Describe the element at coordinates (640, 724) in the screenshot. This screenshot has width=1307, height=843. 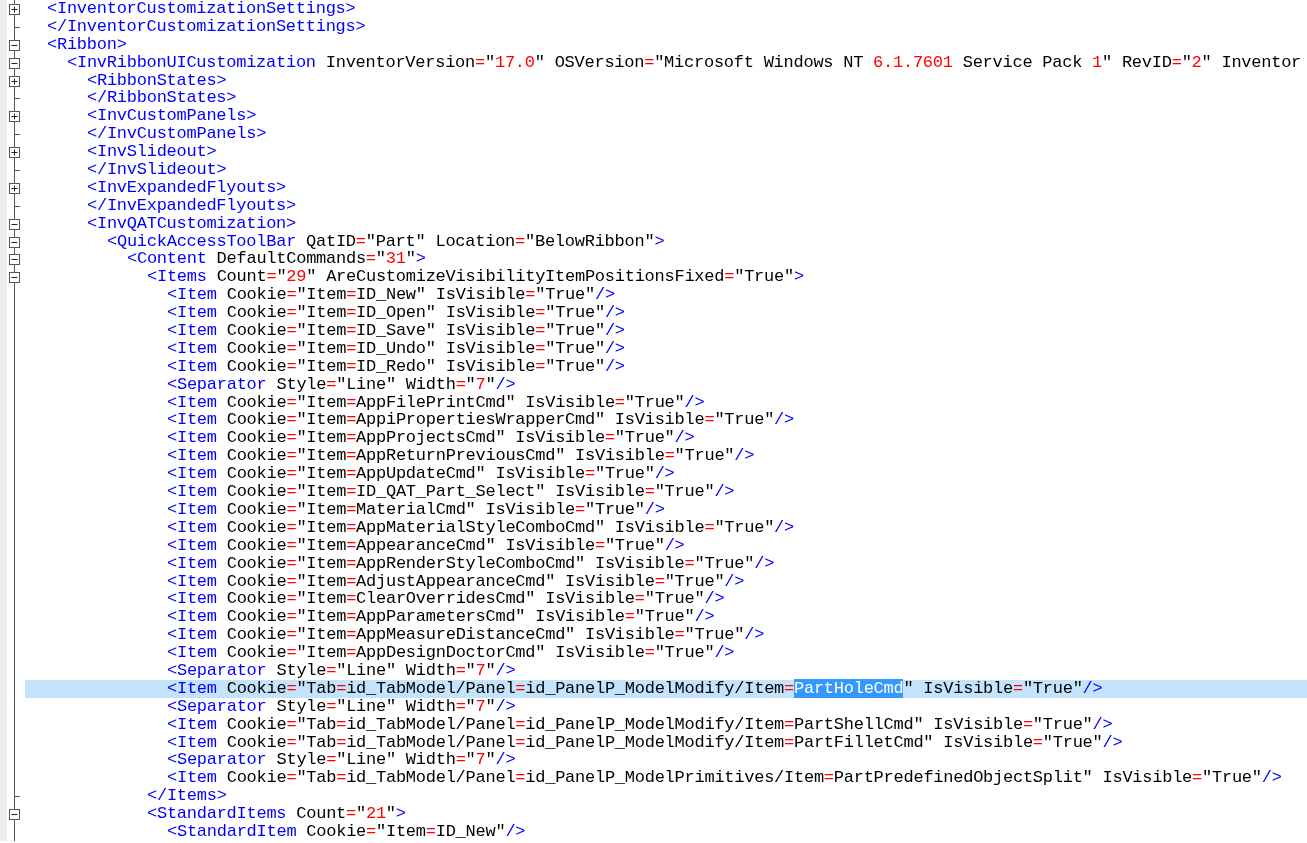
I see `code-line: <Item Cookie="Tab=id_TabModel/Panel=id_PanelP_ModelModify/Item=PartShellCmd" IsVisible="True"/>` at that location.